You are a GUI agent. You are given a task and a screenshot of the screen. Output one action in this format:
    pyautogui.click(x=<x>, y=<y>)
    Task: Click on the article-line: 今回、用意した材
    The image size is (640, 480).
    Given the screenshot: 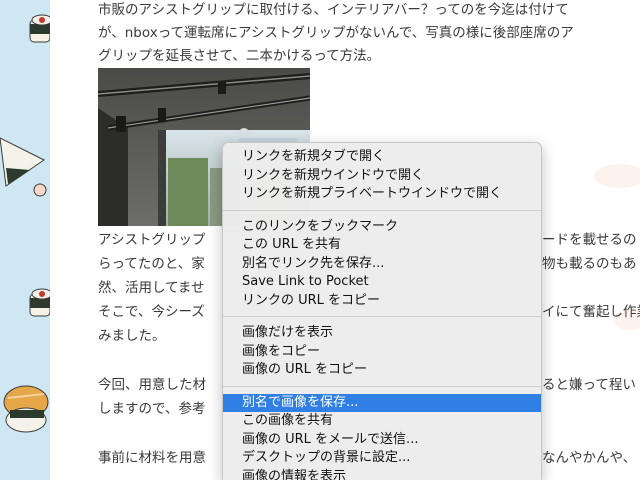 What is the action you would take?
    pyautogui.click(x=152, y=385)
    